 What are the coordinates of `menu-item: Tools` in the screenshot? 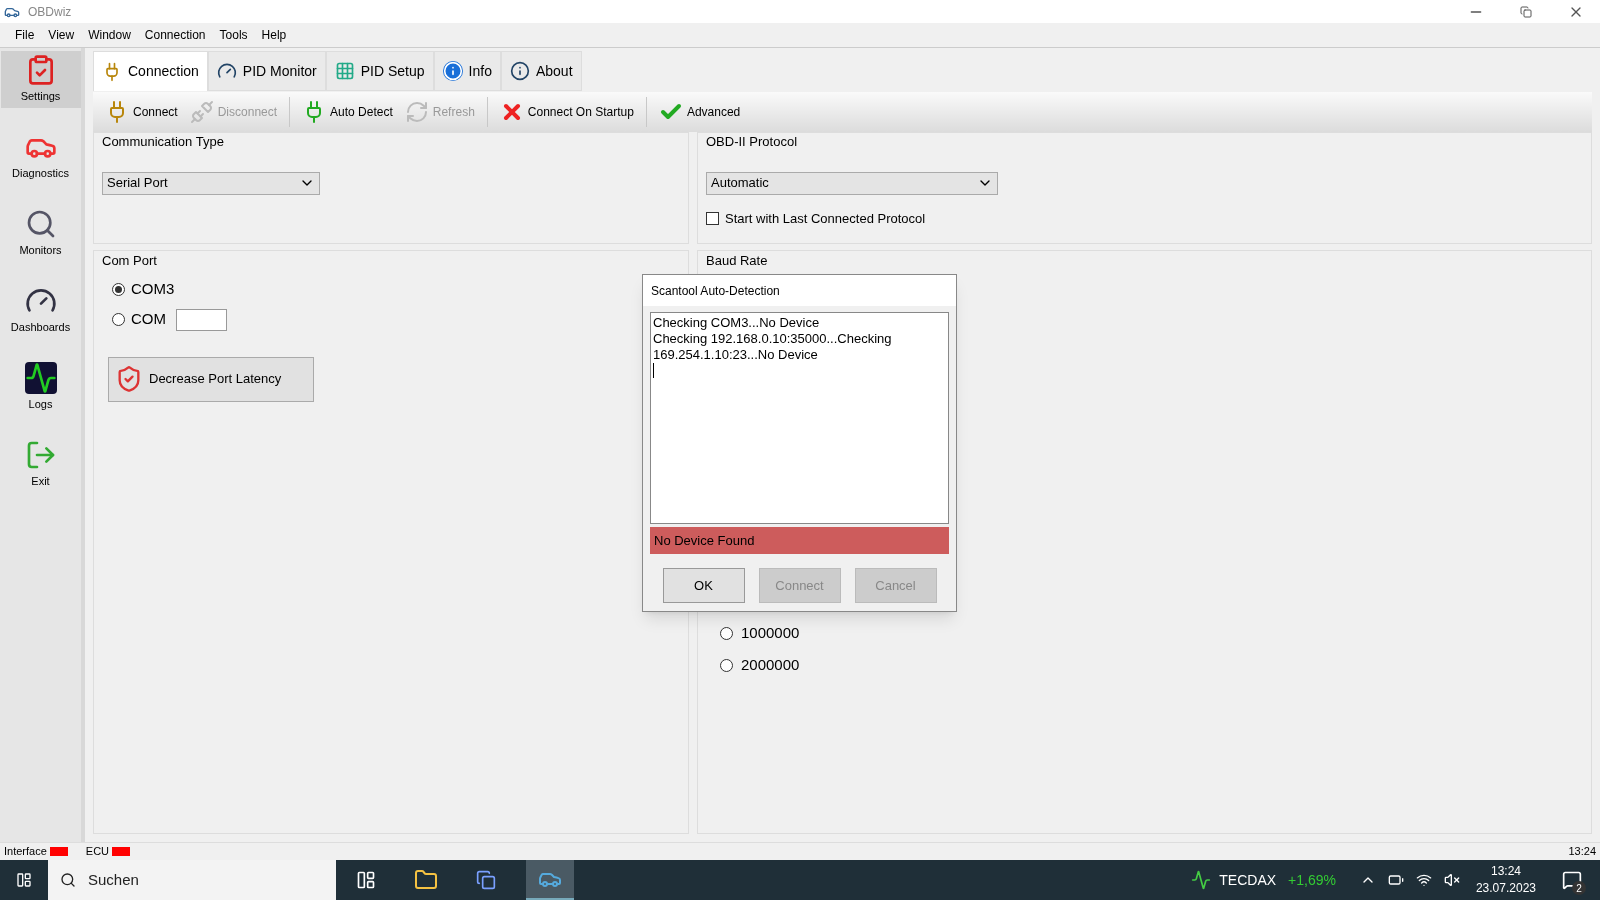 It's located at (233, 35).